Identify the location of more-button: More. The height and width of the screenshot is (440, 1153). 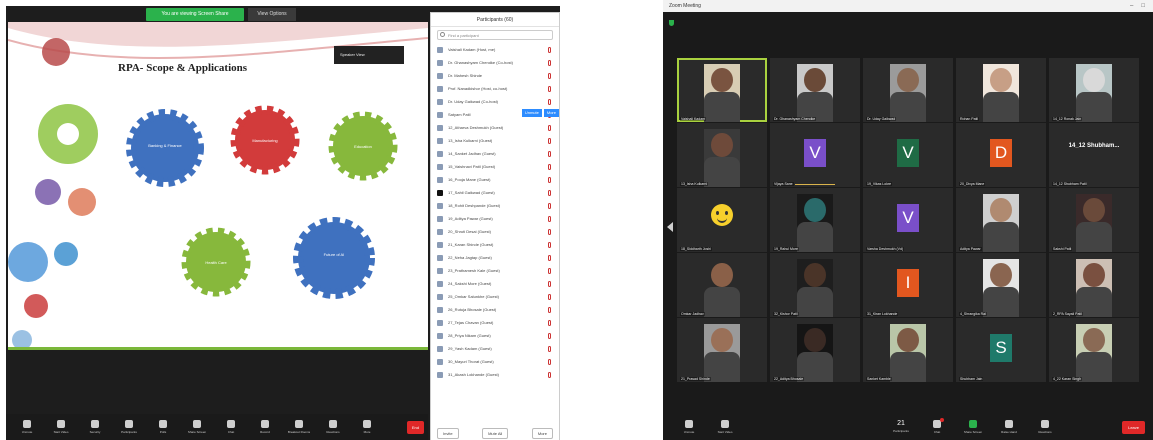
(542, 433).